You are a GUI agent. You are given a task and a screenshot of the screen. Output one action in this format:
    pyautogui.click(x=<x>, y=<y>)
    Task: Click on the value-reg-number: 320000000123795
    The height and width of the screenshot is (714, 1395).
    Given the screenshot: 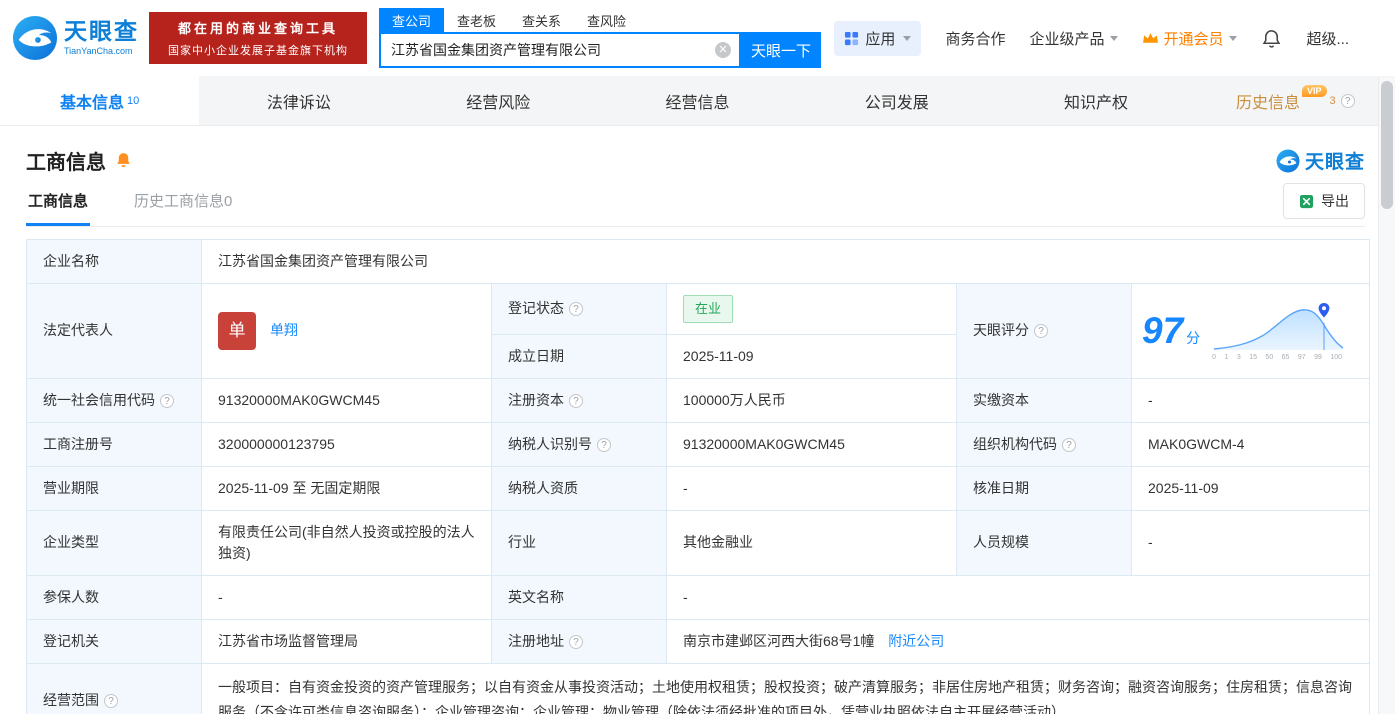 What is the action you would take?
    pyautogui.click(x=346, y=444)
    